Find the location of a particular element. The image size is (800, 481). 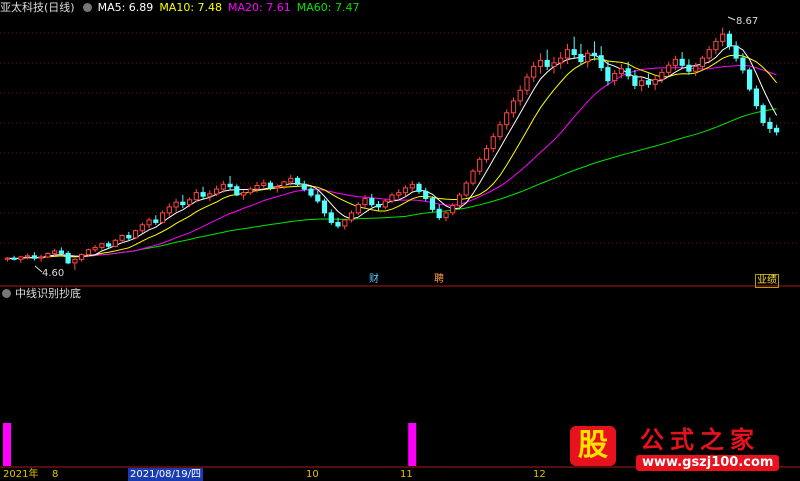

sub-panel-header: 中线识别抄底 is located at coordinates (40, 294).